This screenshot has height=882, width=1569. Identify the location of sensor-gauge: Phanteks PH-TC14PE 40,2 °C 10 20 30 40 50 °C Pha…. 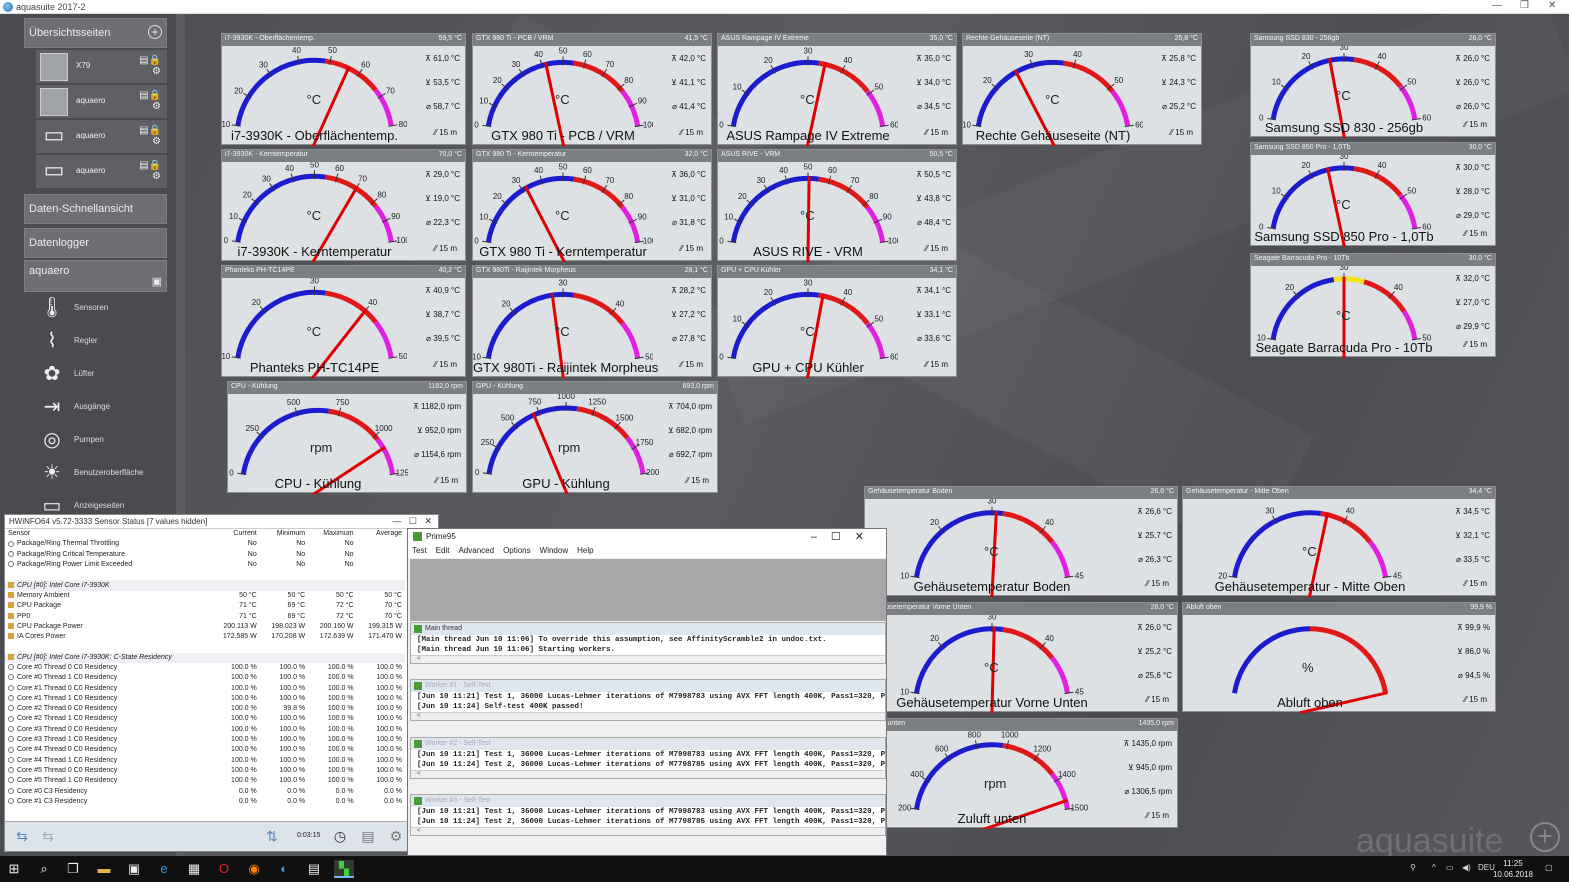
(343, 321).